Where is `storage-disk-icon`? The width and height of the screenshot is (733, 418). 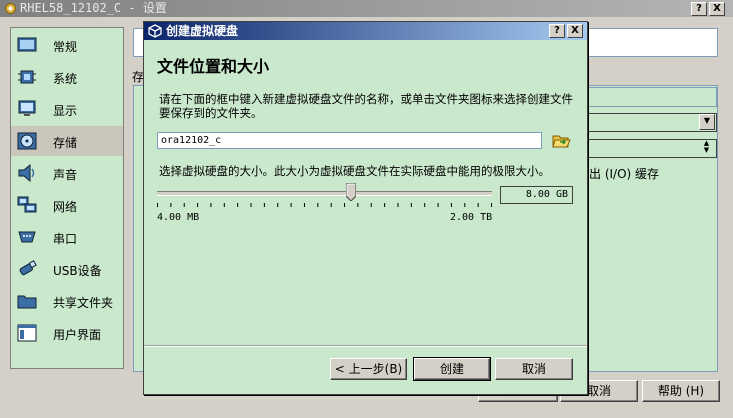
storage-disk-icon is located at coordinates (27, 141).